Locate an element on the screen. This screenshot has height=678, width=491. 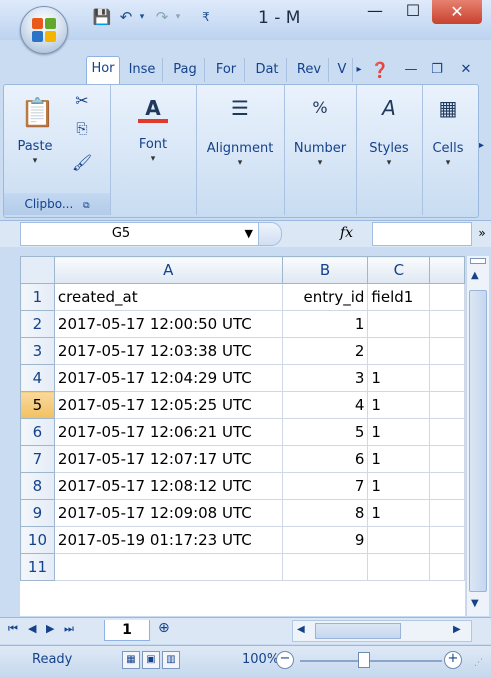
paste-button: 📋 Paste ▾ is located at coordinates (35, 128).